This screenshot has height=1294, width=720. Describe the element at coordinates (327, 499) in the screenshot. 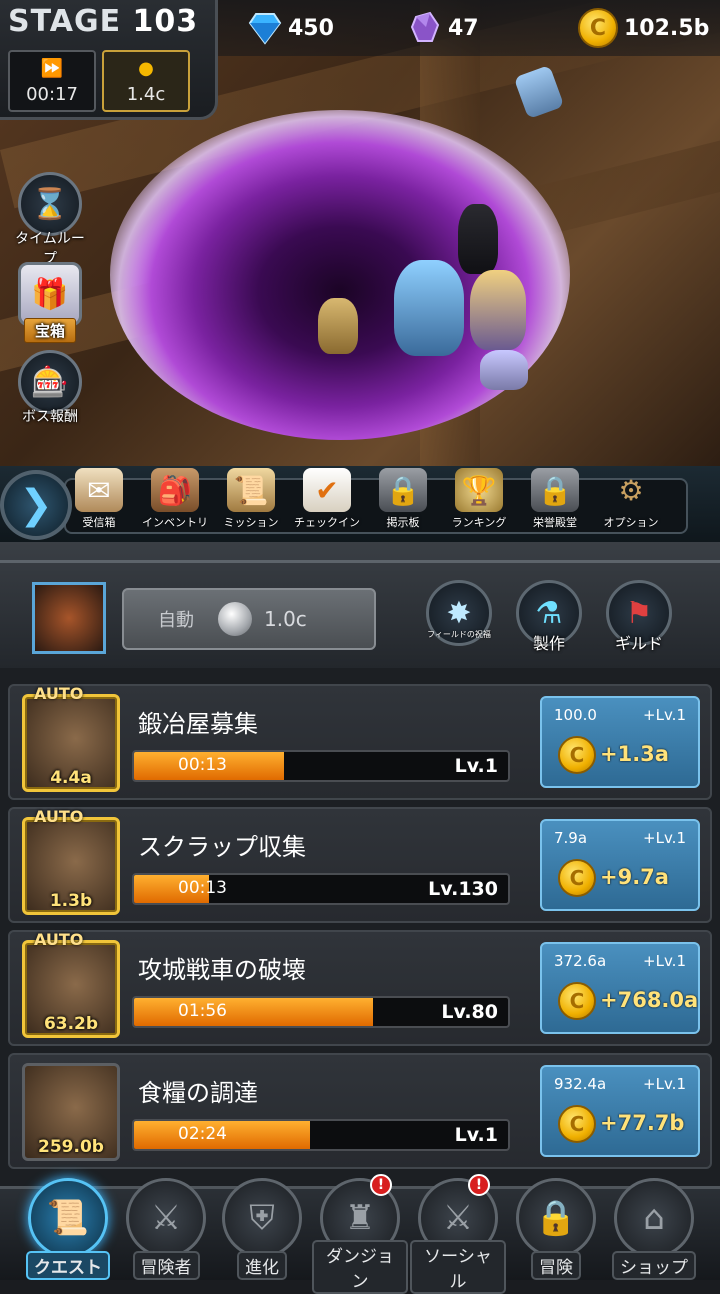

I see `menu-checkin: ✔ チェックイン` at that location.